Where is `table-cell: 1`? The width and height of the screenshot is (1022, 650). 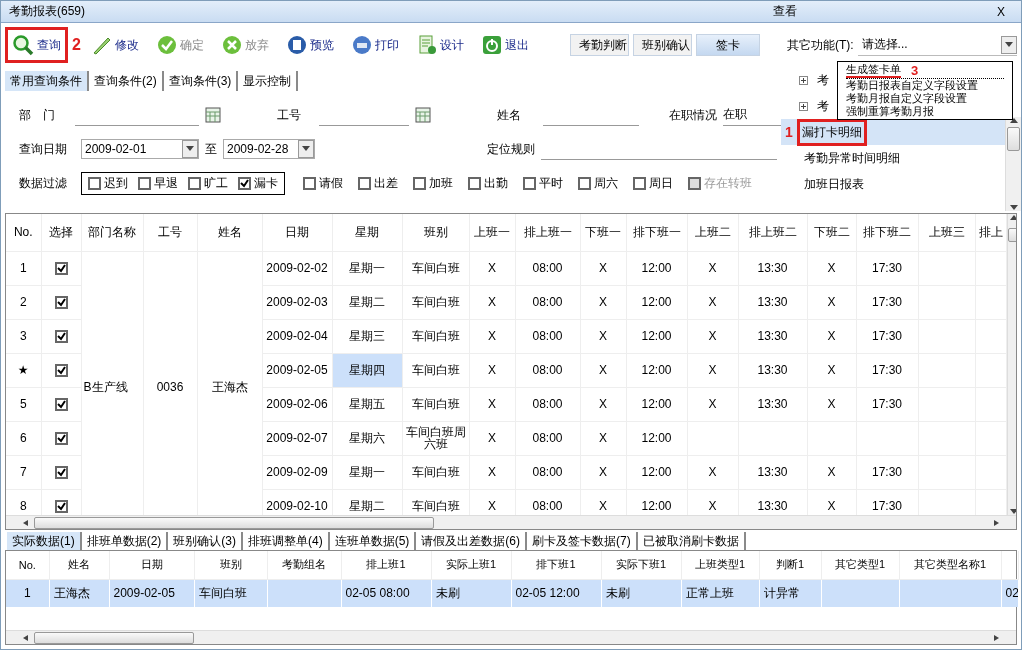
table-cell: 1 is located at coordinates (27, 593).